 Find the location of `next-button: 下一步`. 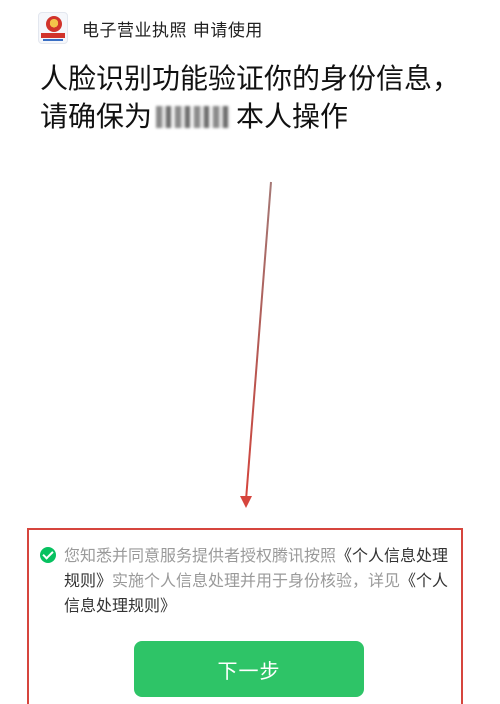

next-button: 下一步 is located at coordinates (249, 669).